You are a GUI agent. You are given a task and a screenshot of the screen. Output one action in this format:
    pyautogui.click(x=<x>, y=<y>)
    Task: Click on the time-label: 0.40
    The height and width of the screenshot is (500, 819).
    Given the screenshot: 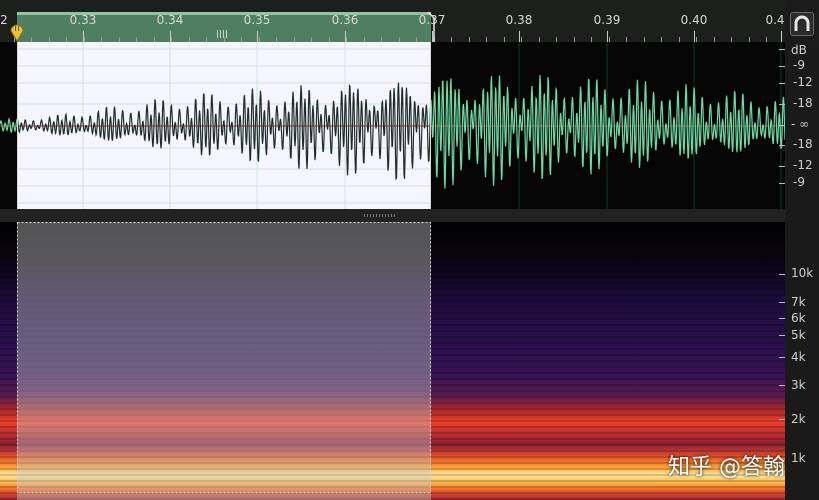 What is the action you would take?
    pyautogui.click(x=694, y=20)
    